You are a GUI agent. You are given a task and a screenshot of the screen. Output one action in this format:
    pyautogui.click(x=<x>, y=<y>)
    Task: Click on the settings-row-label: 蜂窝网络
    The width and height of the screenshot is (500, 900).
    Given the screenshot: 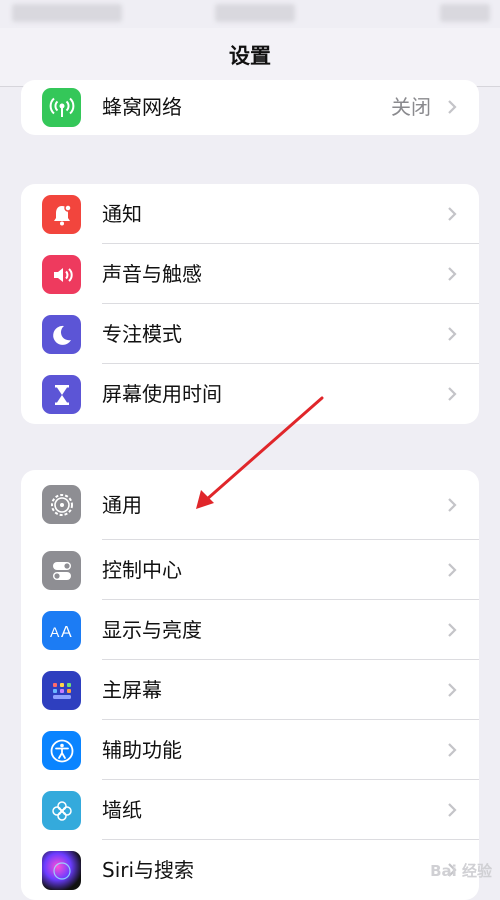 What is the action you would take?
    pyautogui.click(x=142, y=107)
    